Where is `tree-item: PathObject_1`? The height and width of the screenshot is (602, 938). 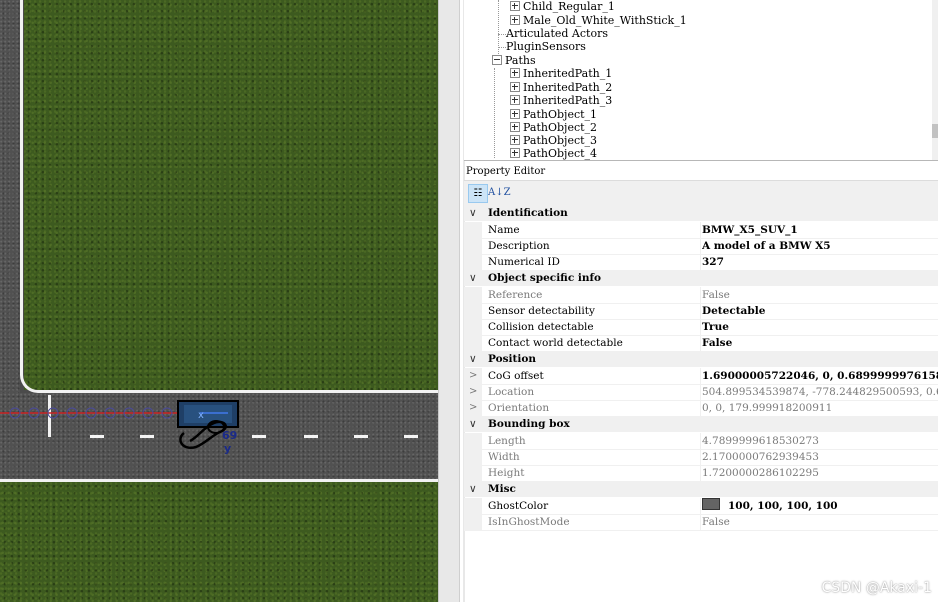
tree-item: PathObject_1 is located at coordinates (553, 114).